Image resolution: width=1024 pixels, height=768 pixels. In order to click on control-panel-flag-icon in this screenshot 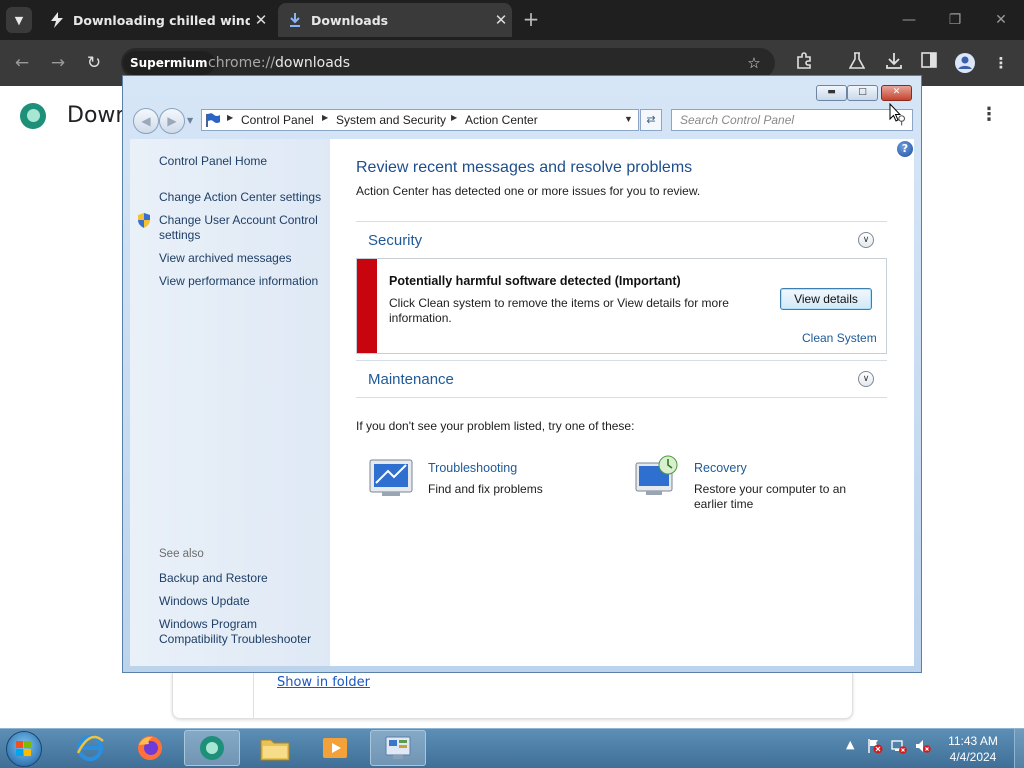, I will do `click(213, 121)`.